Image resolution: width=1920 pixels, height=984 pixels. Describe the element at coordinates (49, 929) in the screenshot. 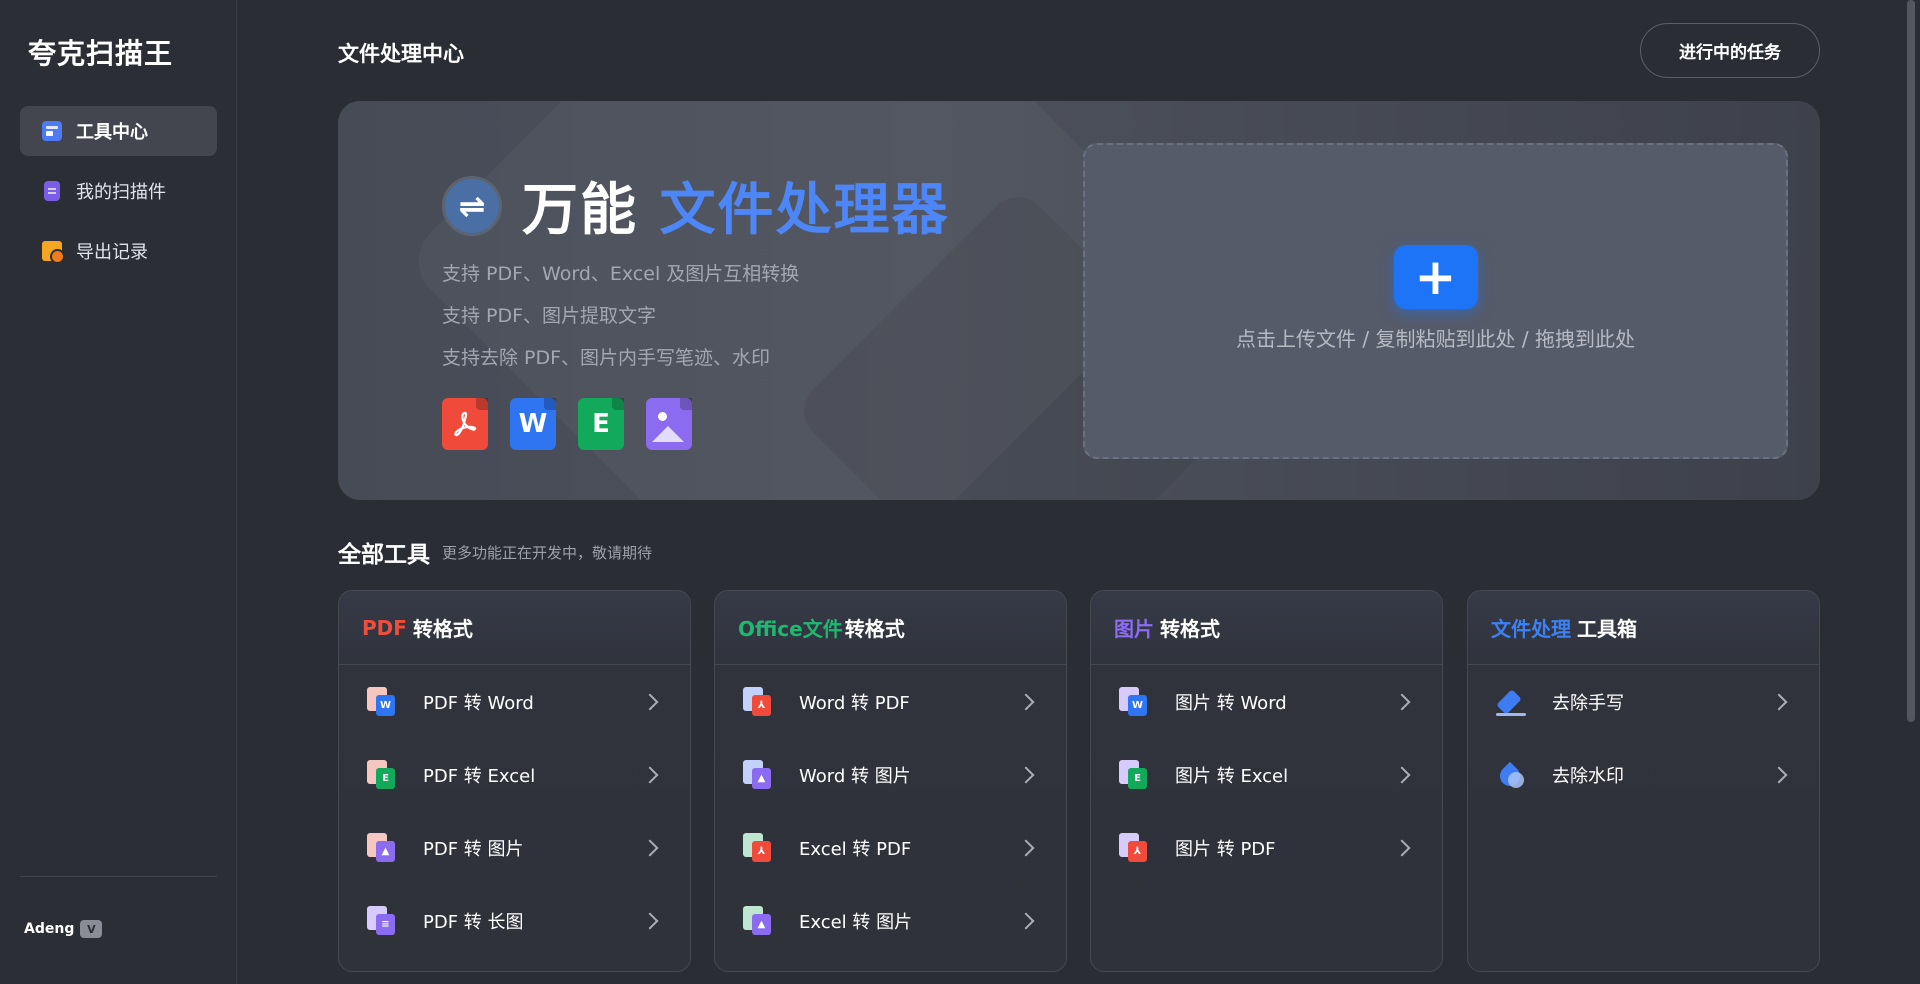

I see `username: Adeng` at that location.